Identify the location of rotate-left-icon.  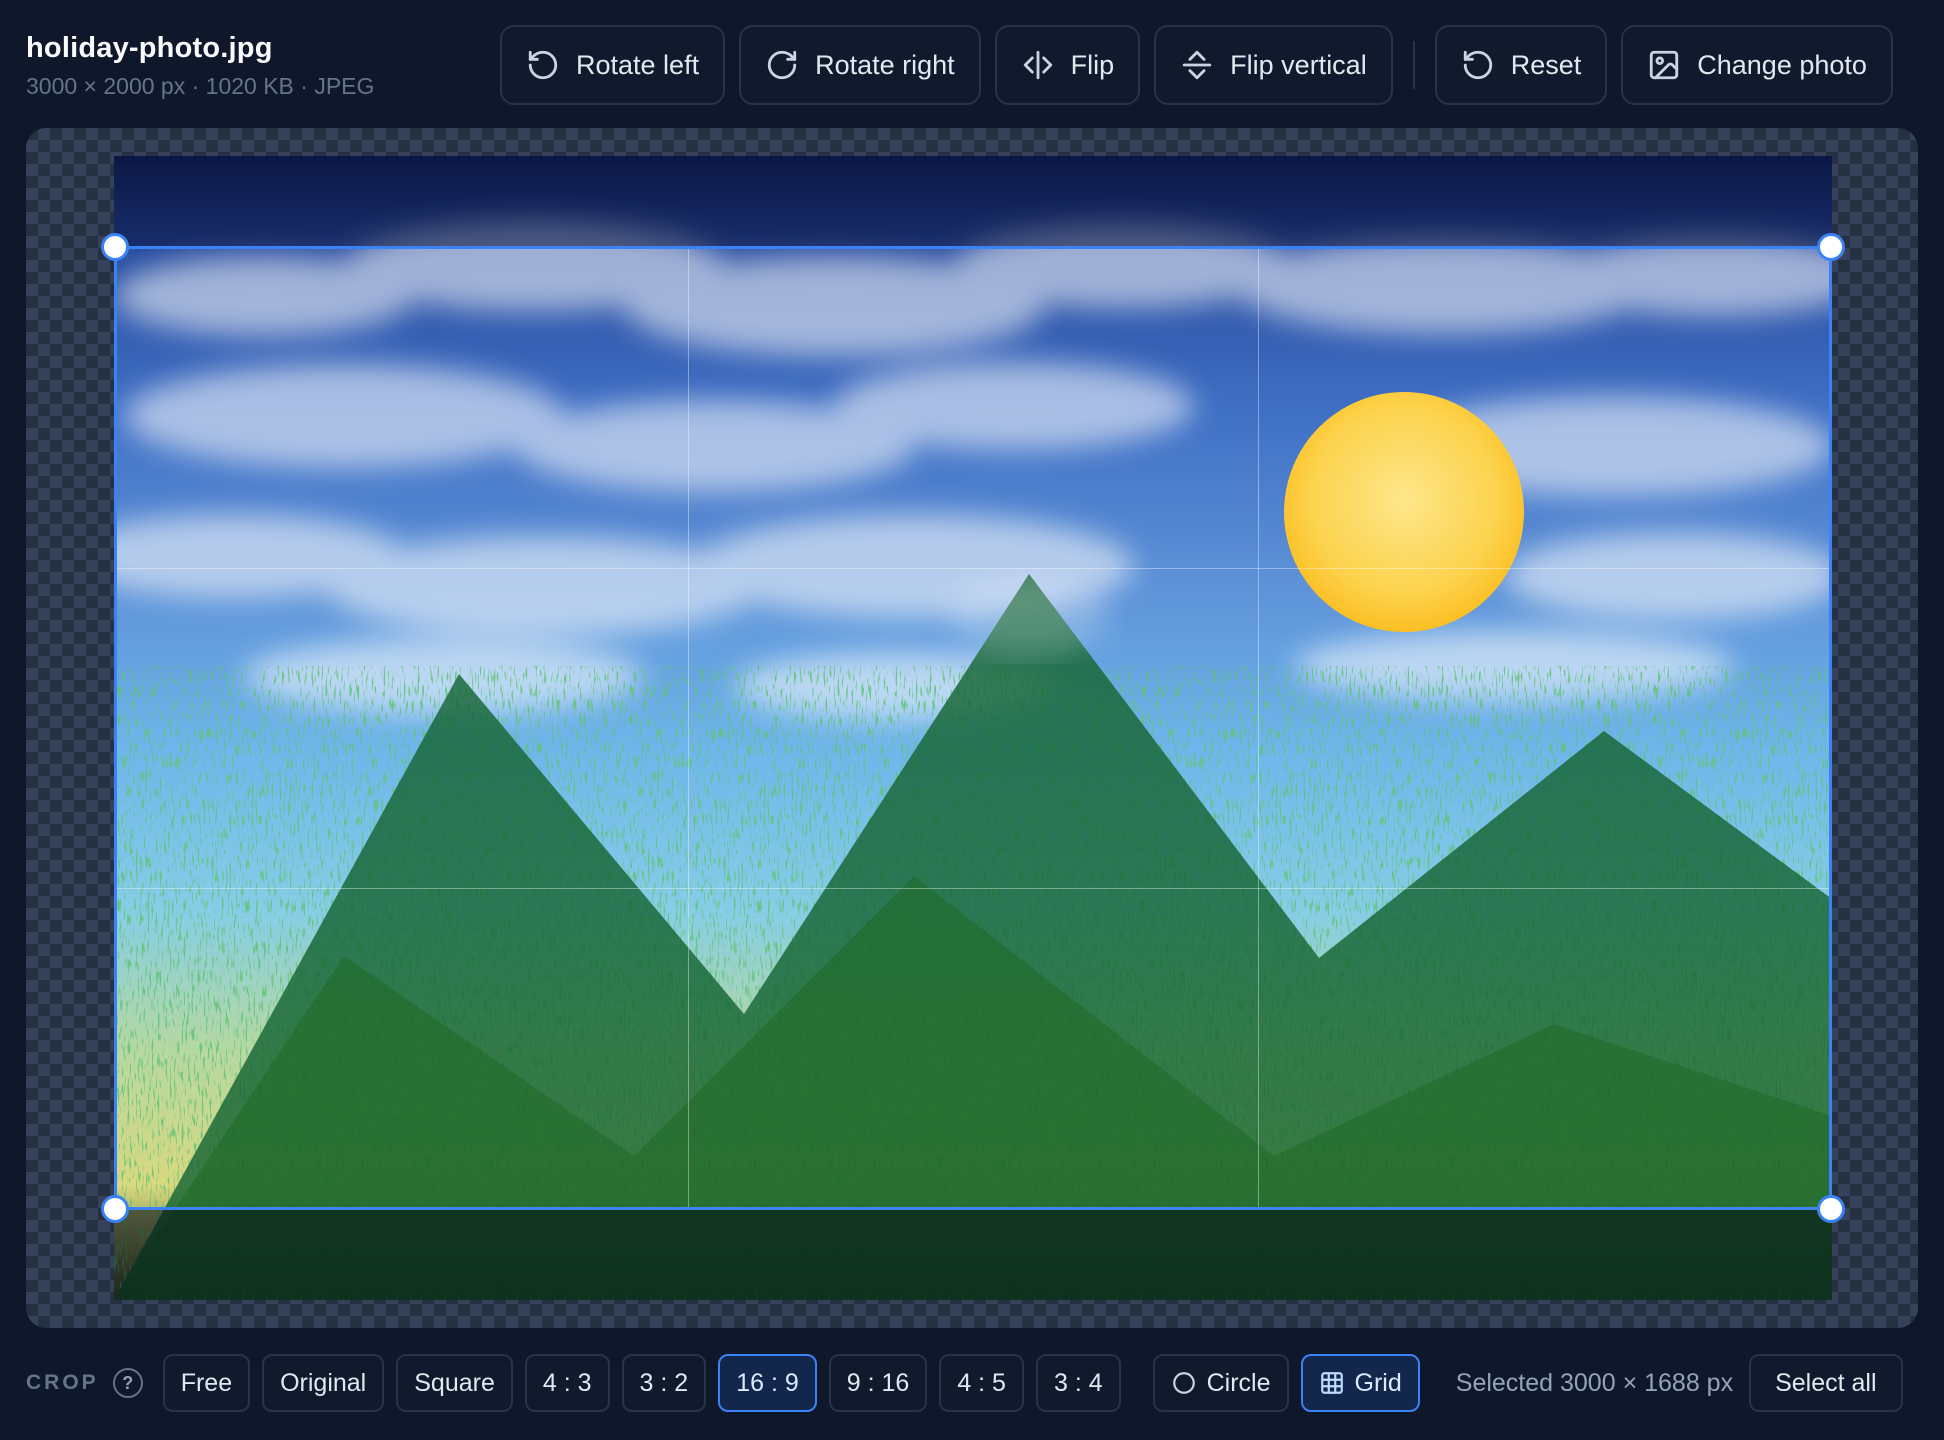
(543, 65).